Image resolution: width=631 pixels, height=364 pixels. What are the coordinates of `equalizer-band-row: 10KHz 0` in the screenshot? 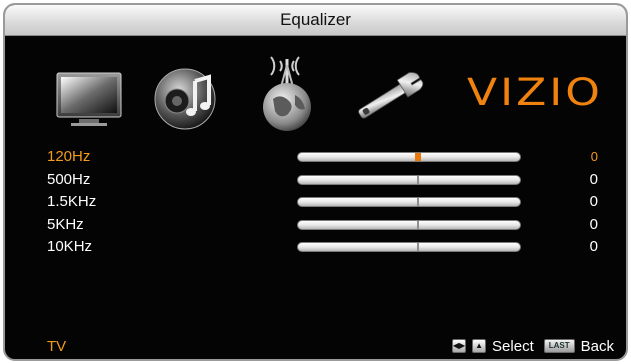 It's located at (315, 248).